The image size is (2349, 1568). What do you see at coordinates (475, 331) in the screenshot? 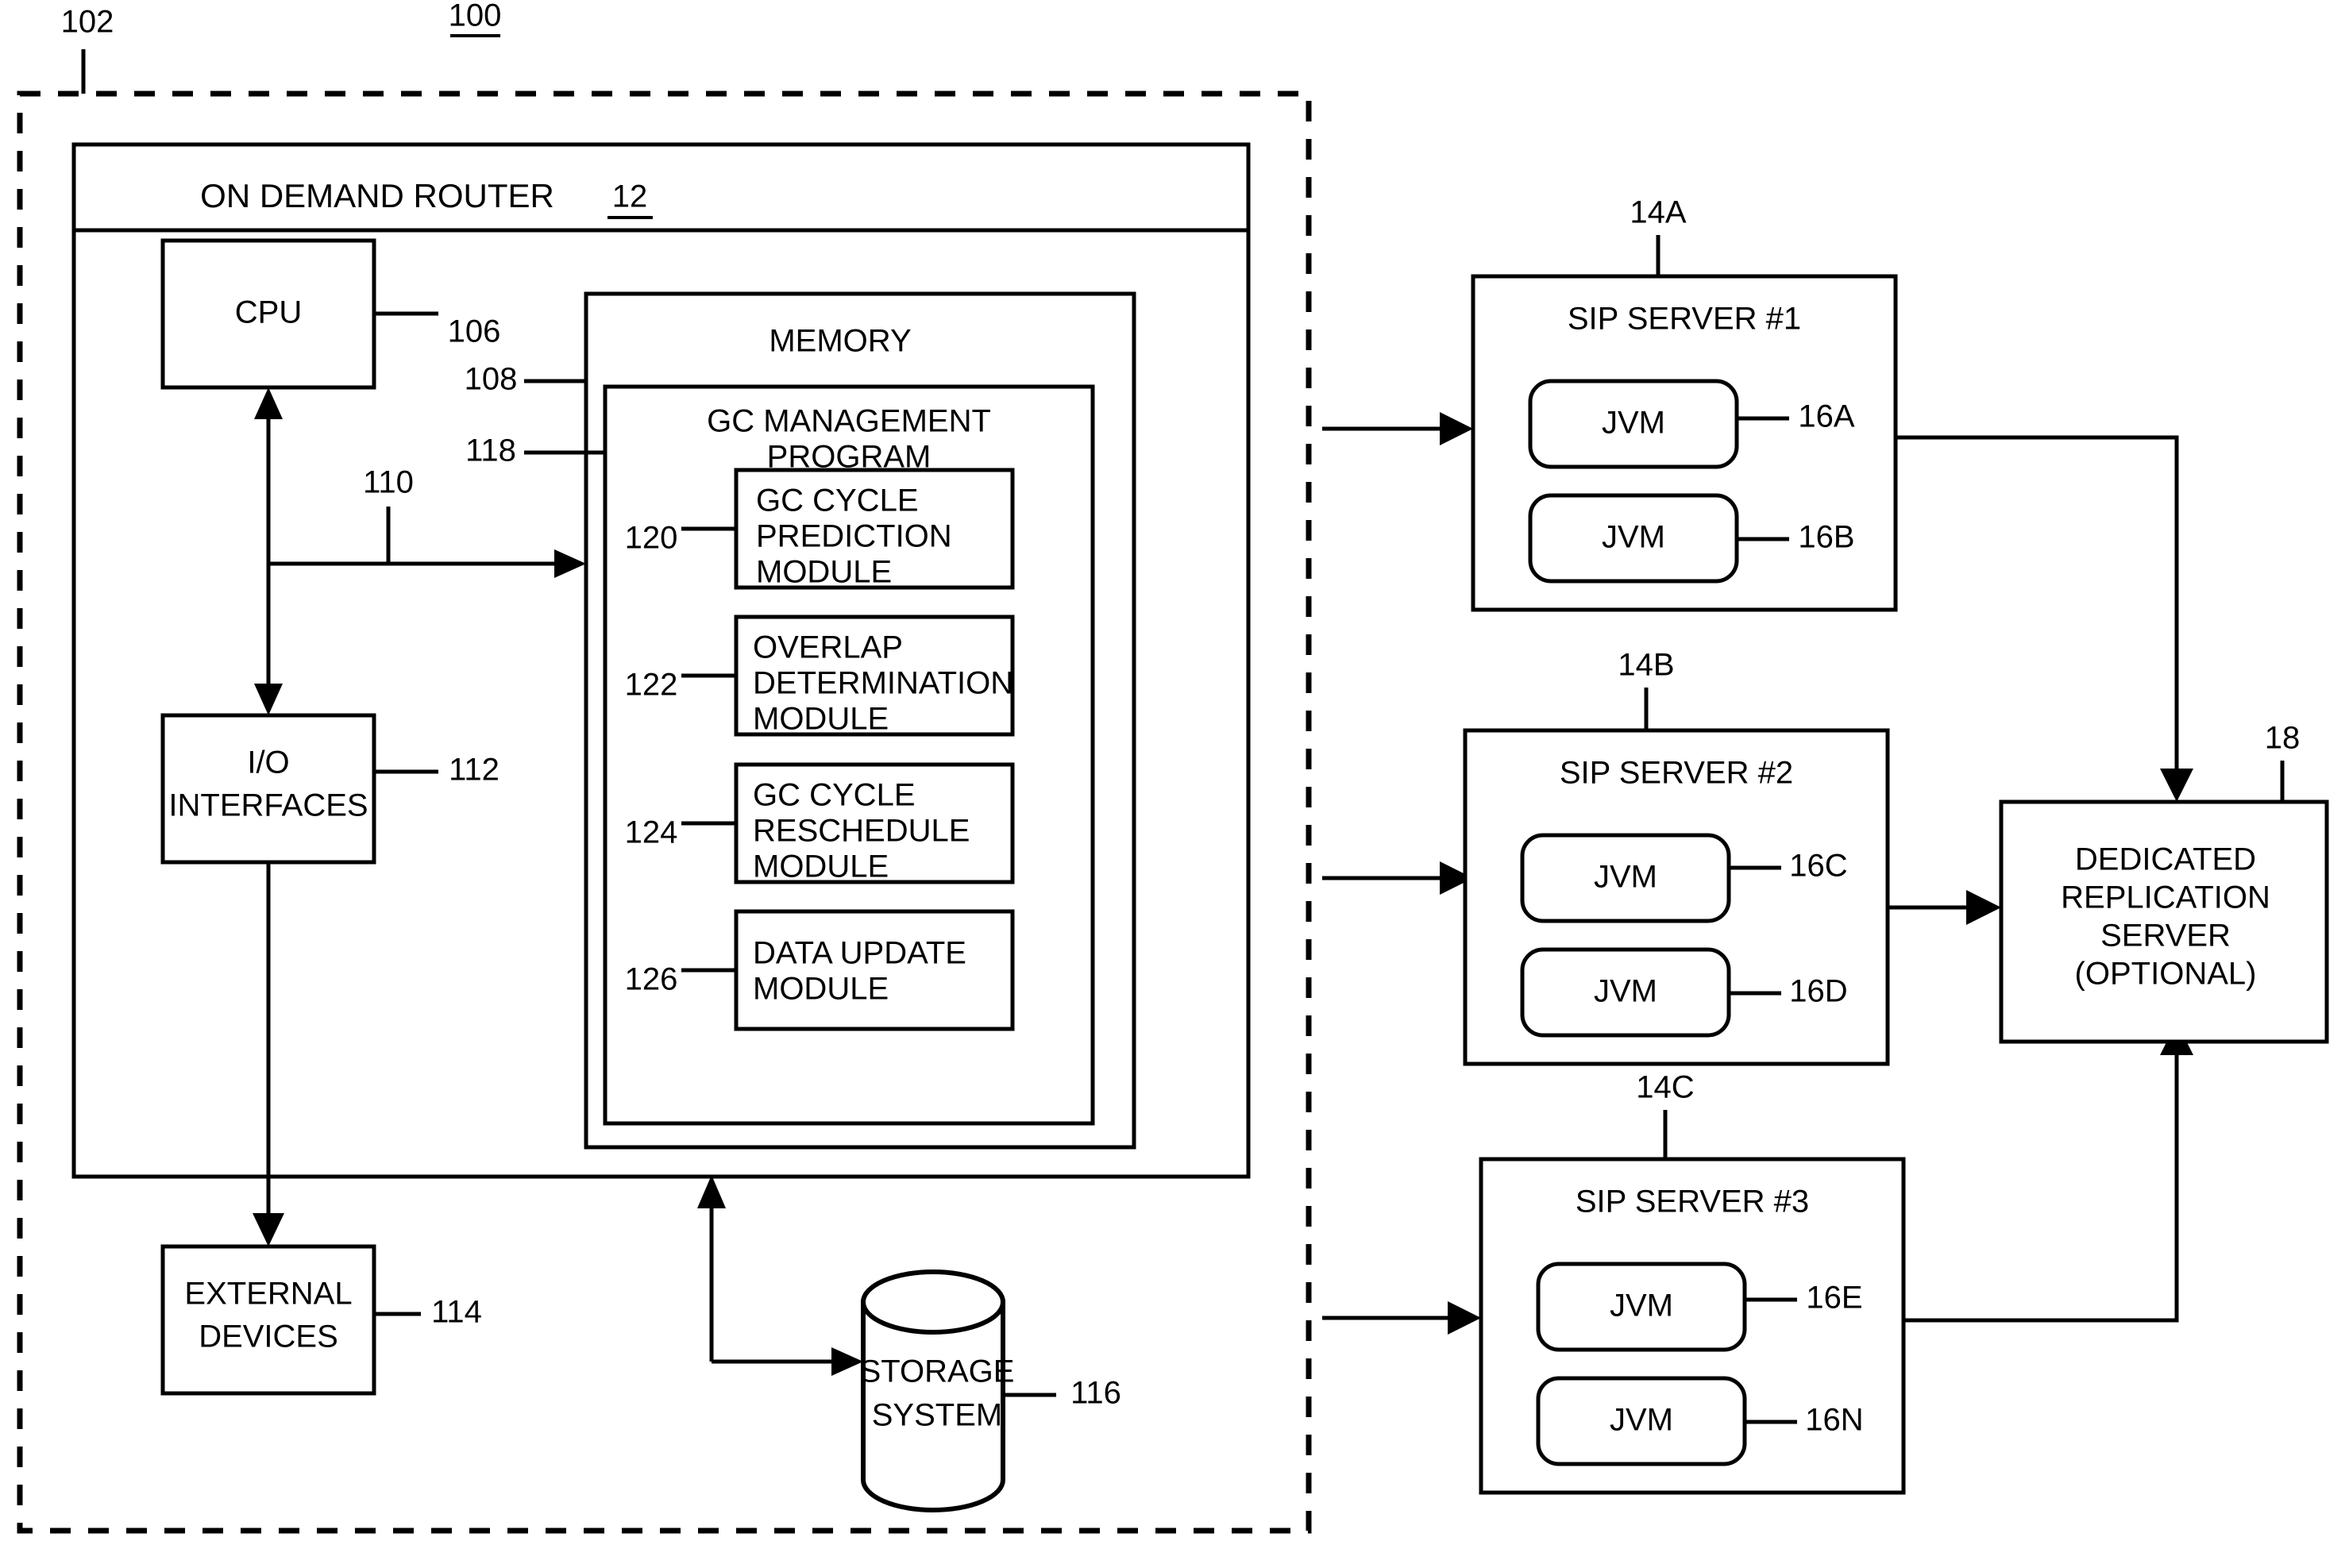
I see `cpu-ref: 106` at bounding box center [475, 331].